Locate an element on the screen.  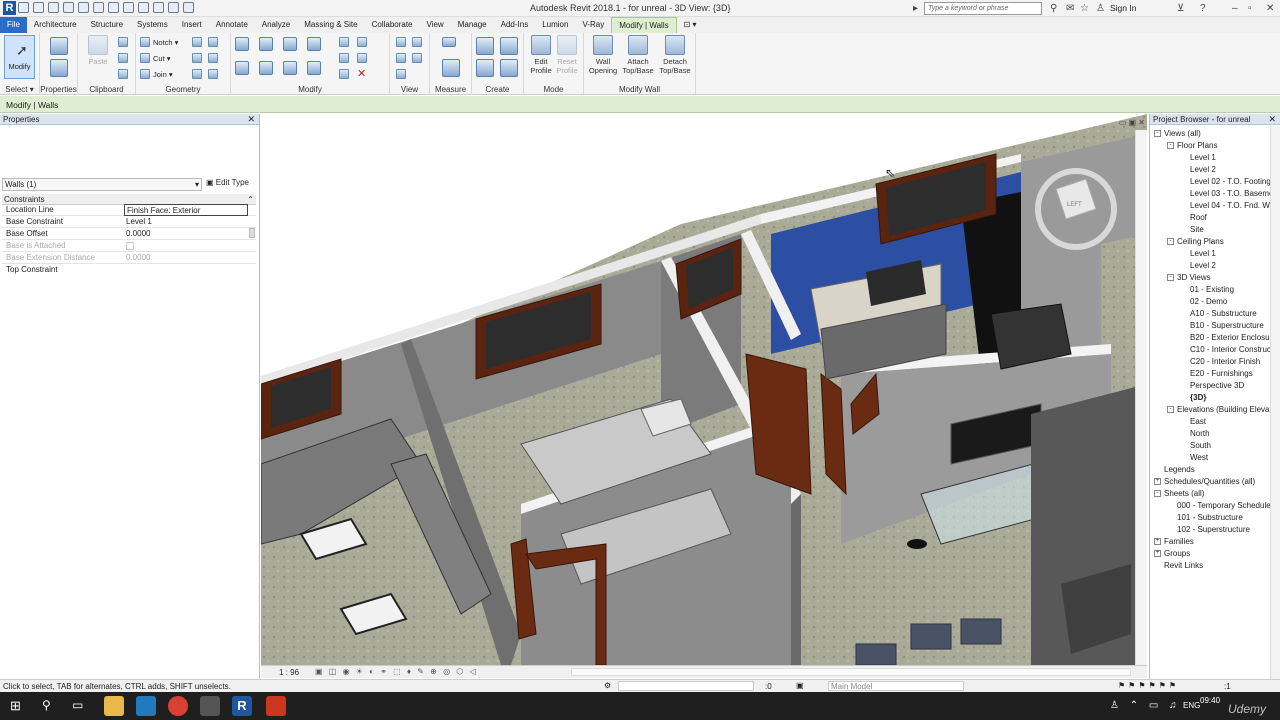
3d-view-icon is located at coordinates (143, 7).